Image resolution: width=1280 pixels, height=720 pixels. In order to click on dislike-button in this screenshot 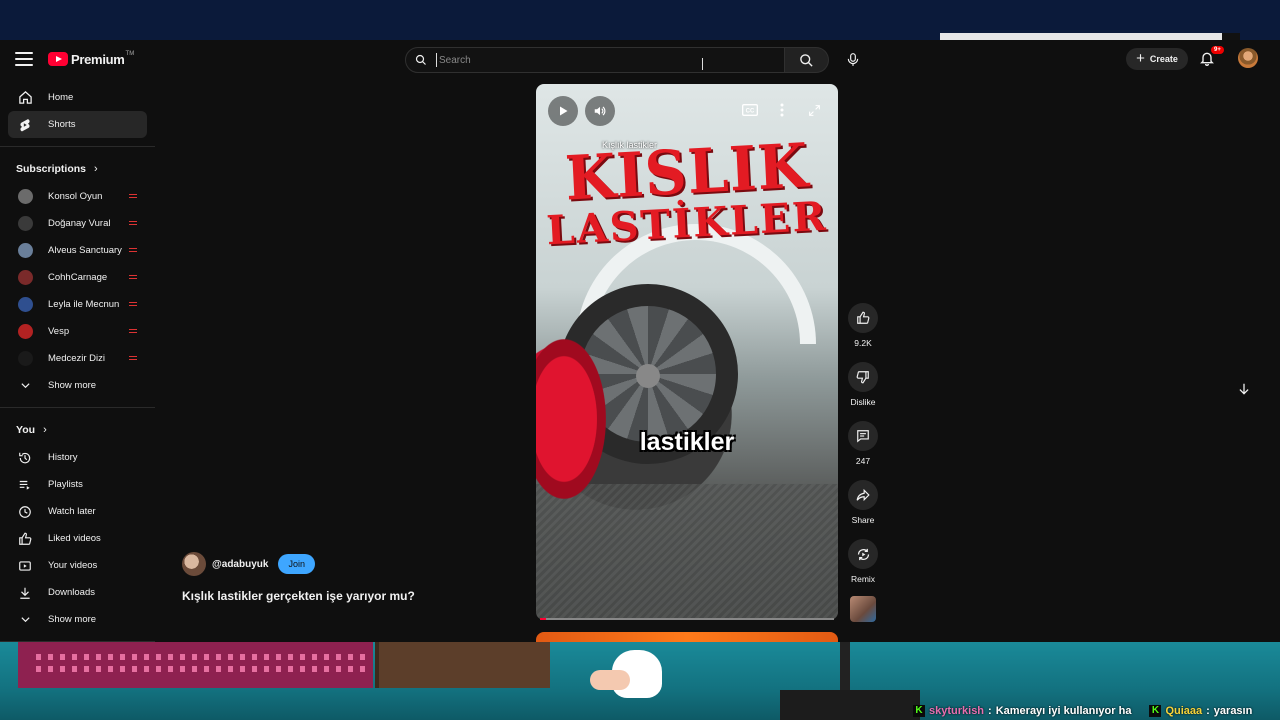, I will do `click(863, 377)`.